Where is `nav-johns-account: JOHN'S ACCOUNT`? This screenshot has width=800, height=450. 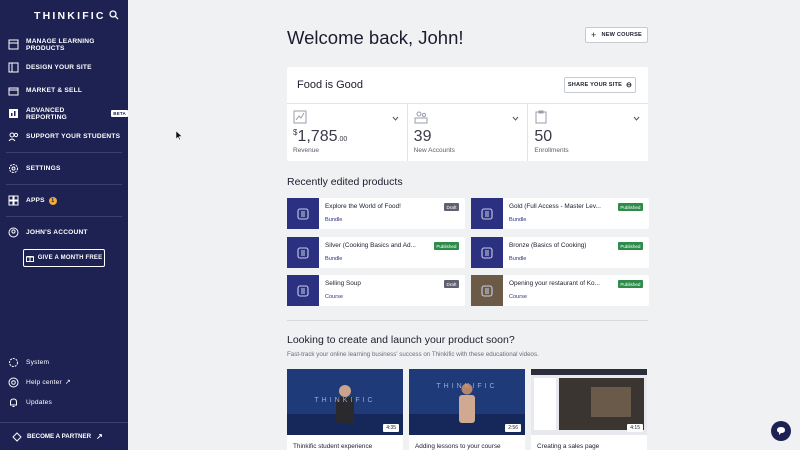 nav-johns-account: JOHN'S ACCOUNT is located at coordinates (64, 232).